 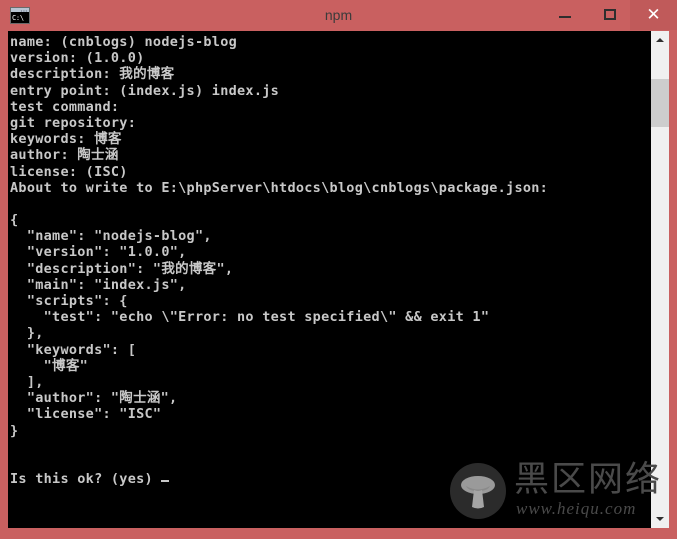 What do you see at coordinates (64, 155) in the screenshot?
I see `console-line: author: 陶士涵` at bounding box center [64, 155].